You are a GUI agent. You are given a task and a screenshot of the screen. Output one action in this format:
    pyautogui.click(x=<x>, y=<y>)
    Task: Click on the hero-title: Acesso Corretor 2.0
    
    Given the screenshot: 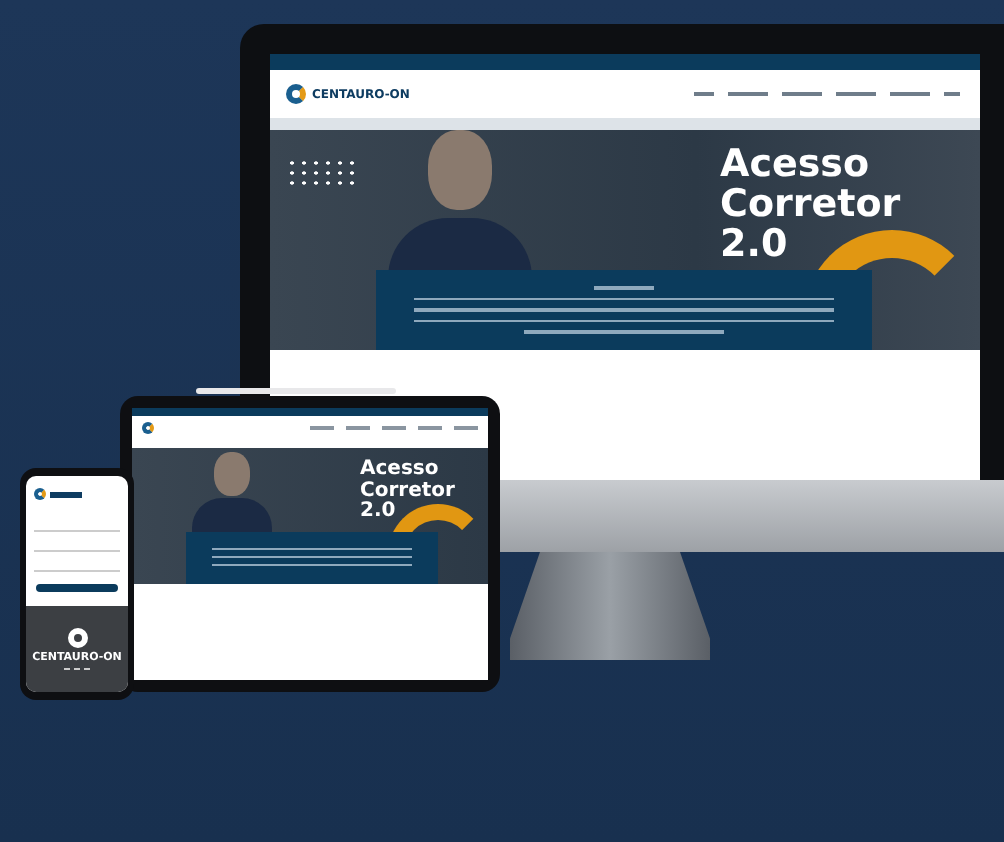 What is the action you would take?
    pyautogui.click(x=810, y=206)
    